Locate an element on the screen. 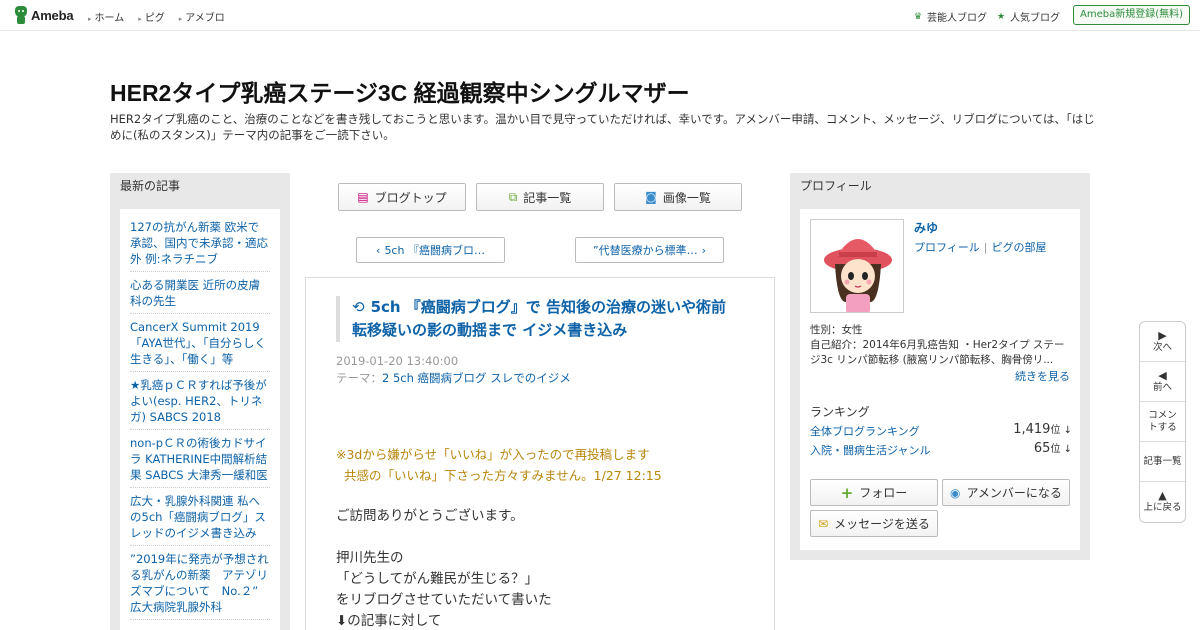 Image resolution: width=1200 pixels, height=630 pixels. profile-links: プロフィール | ピグの部屋 is located at coordinates (980, 247).